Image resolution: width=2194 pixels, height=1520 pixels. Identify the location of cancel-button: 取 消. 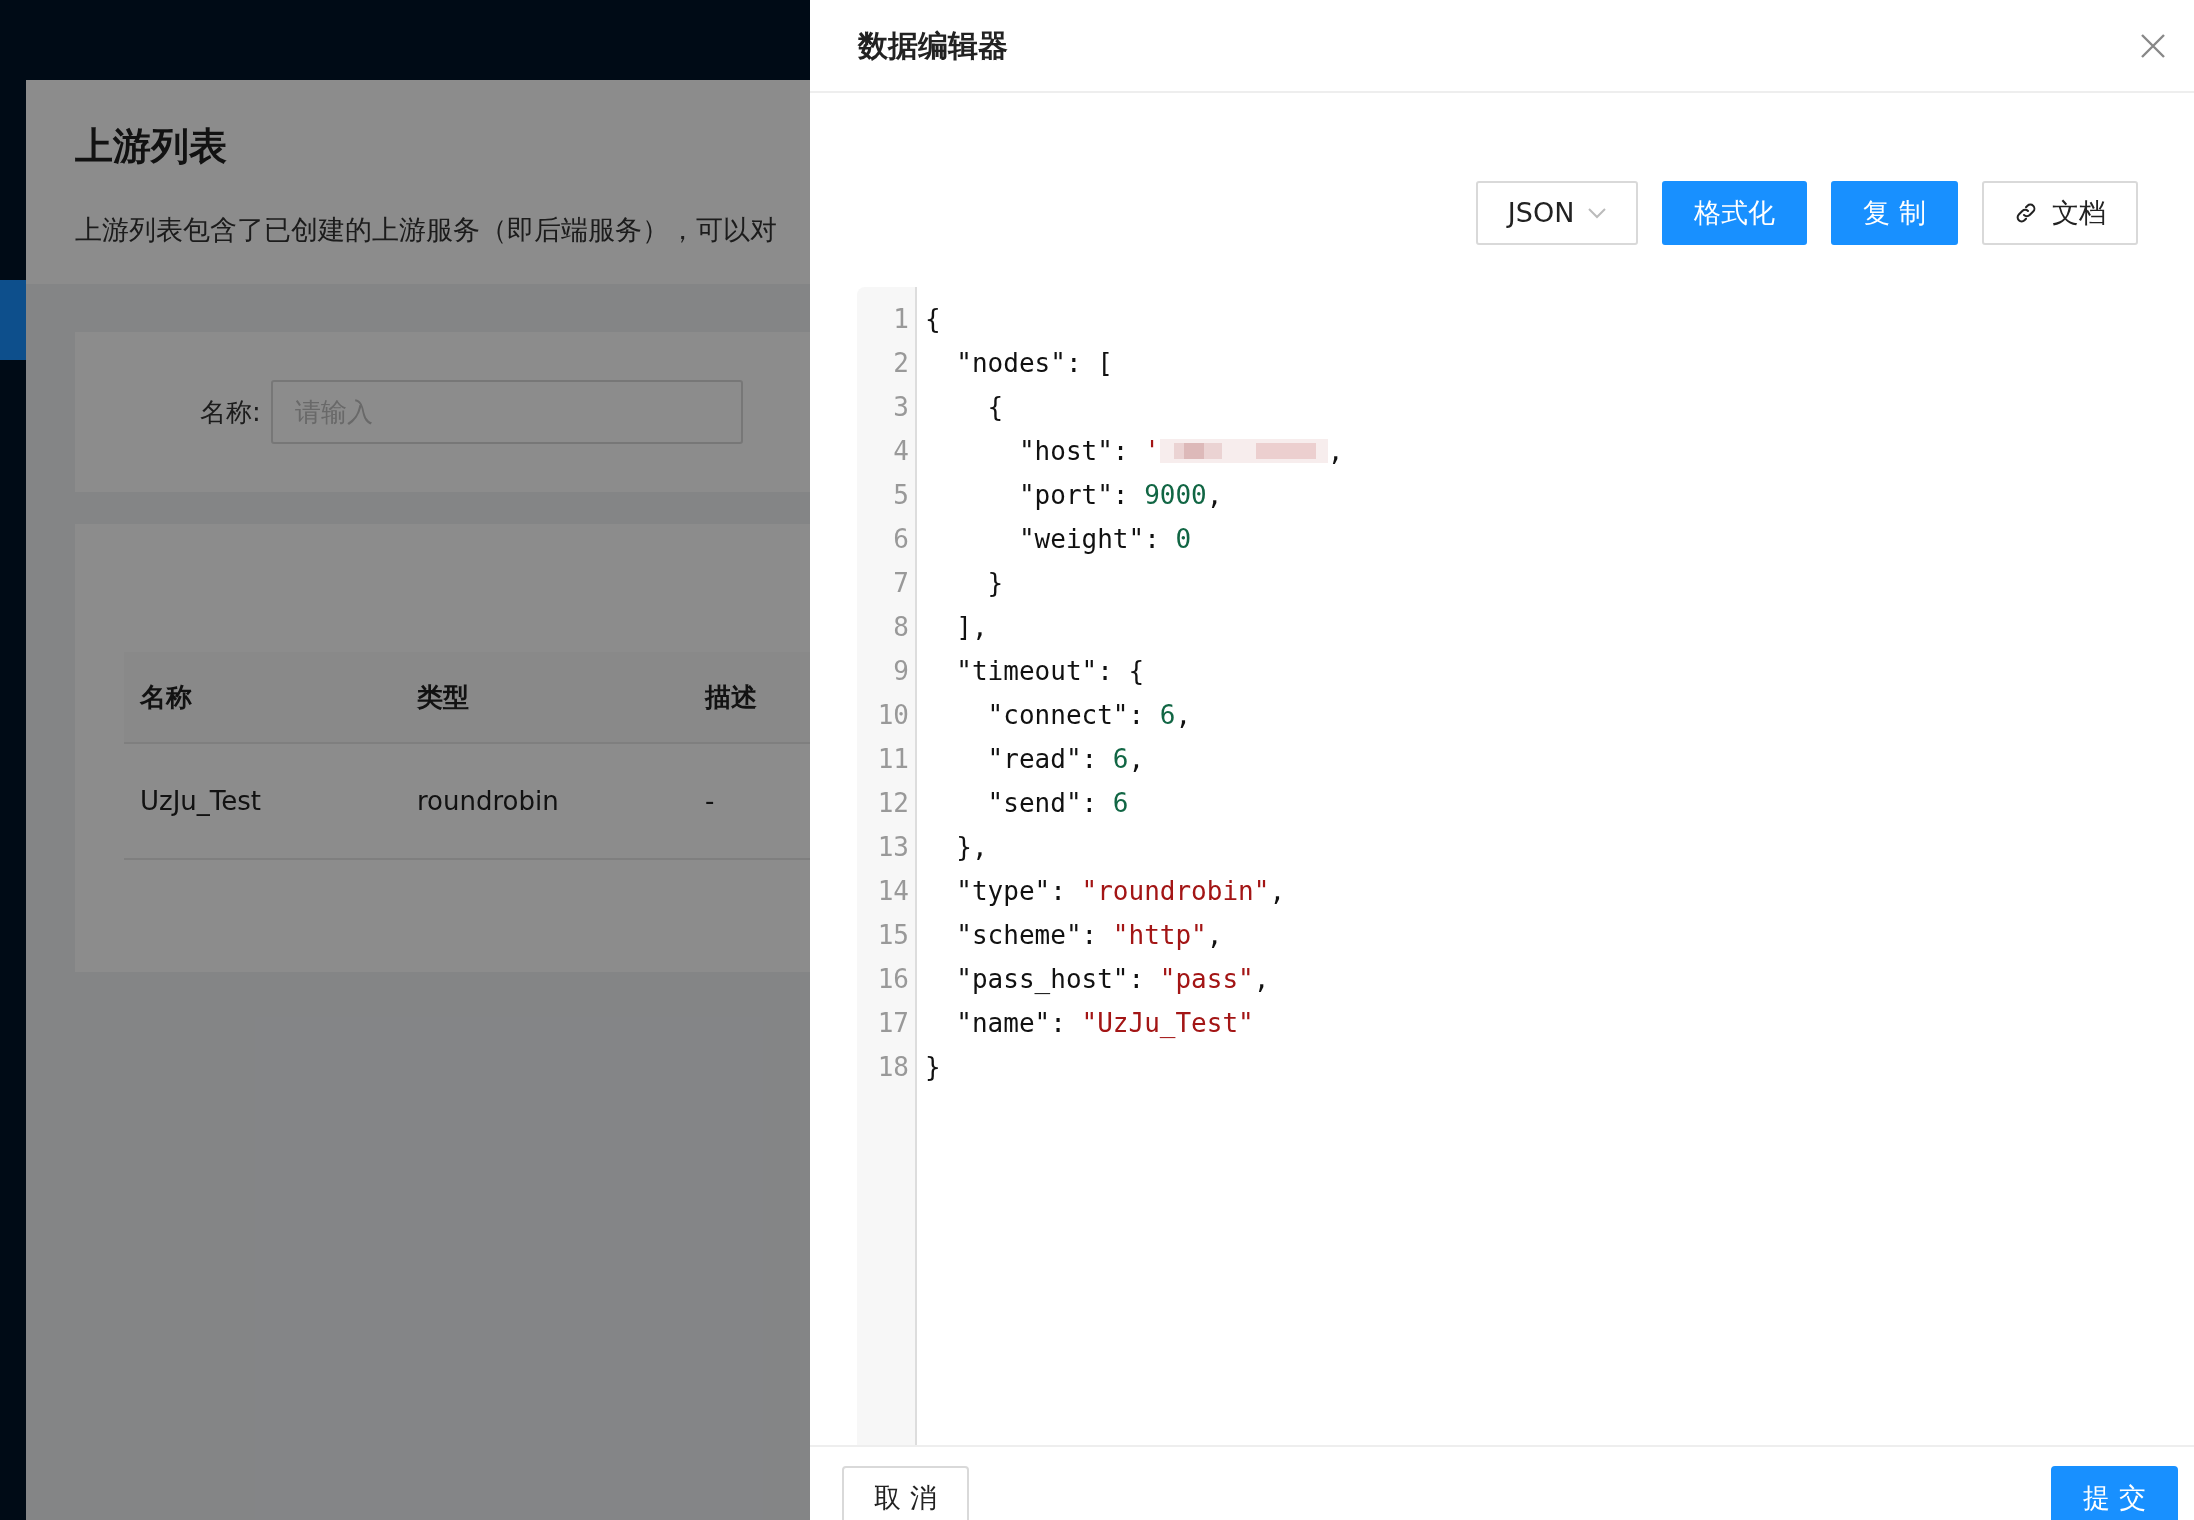
(905, 1493).